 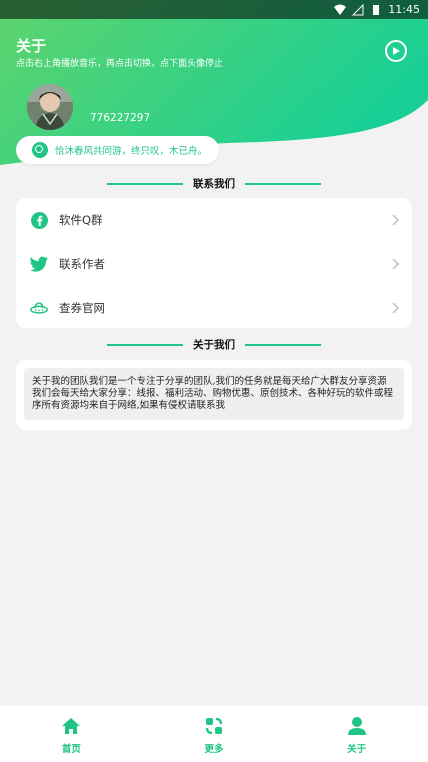 What do you see at coordinates (131, 151) in the screenshot?
I see `motto-text: 恰沐春风共同游，终只叹，木已舟。` at bounding box center [131, 151].